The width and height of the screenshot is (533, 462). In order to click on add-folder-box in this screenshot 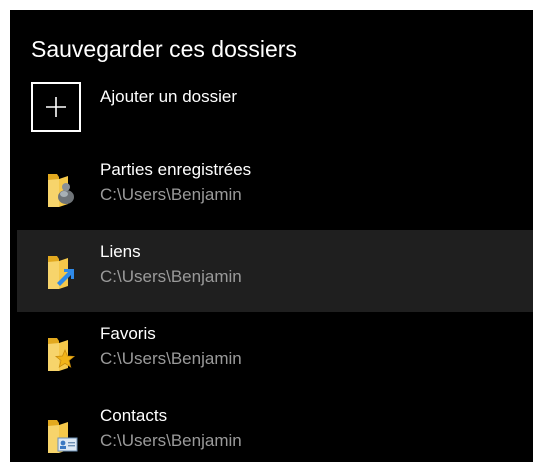, I will do `click(56, 107)`.